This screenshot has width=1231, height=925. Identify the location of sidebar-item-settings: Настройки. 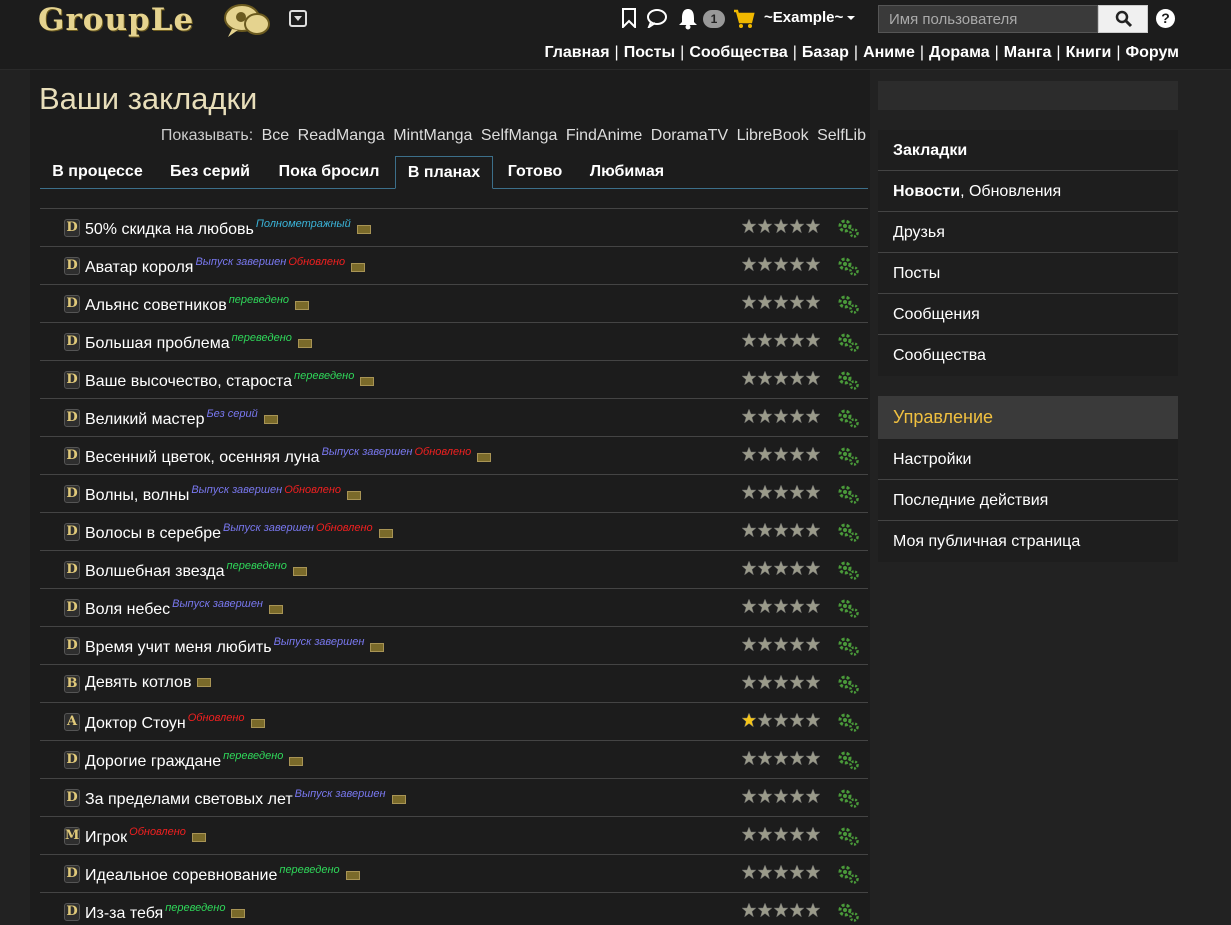
(1028, 459).